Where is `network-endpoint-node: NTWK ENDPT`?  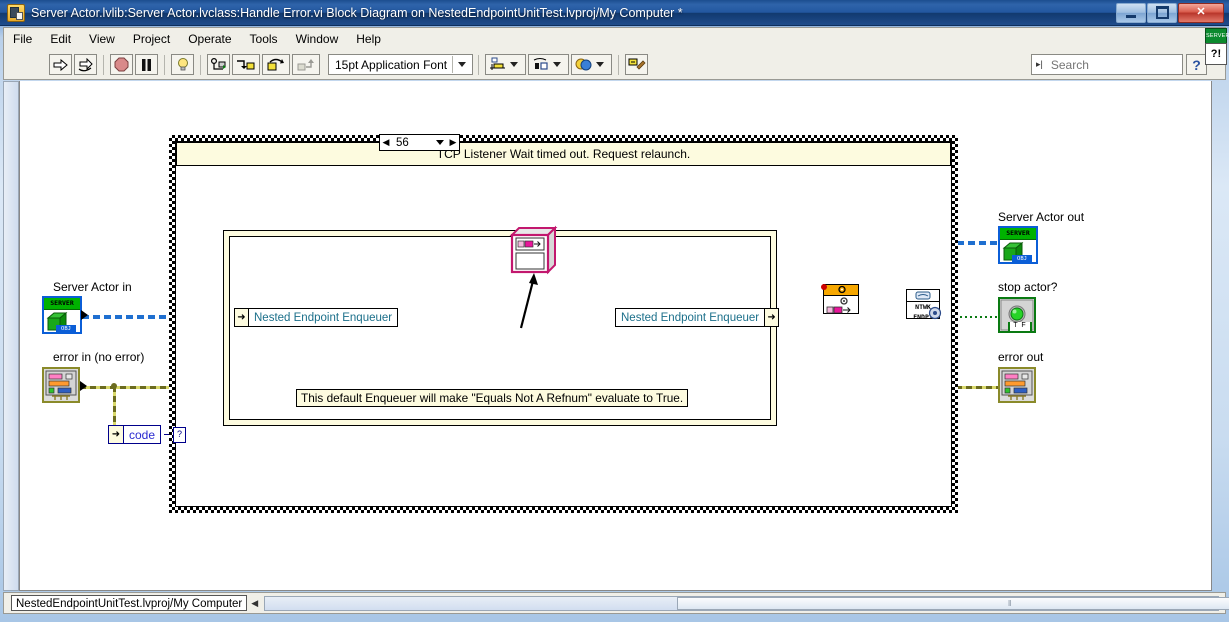
network-endpoint-node: NTWK ENDPT is located at coordinates (924, 305).